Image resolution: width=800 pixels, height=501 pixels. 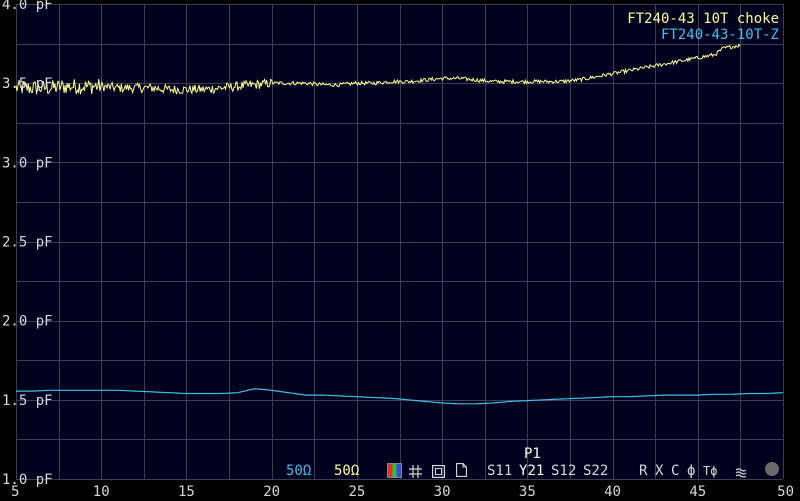 I want to click on port-label: P1, so click(x=532, y=454).